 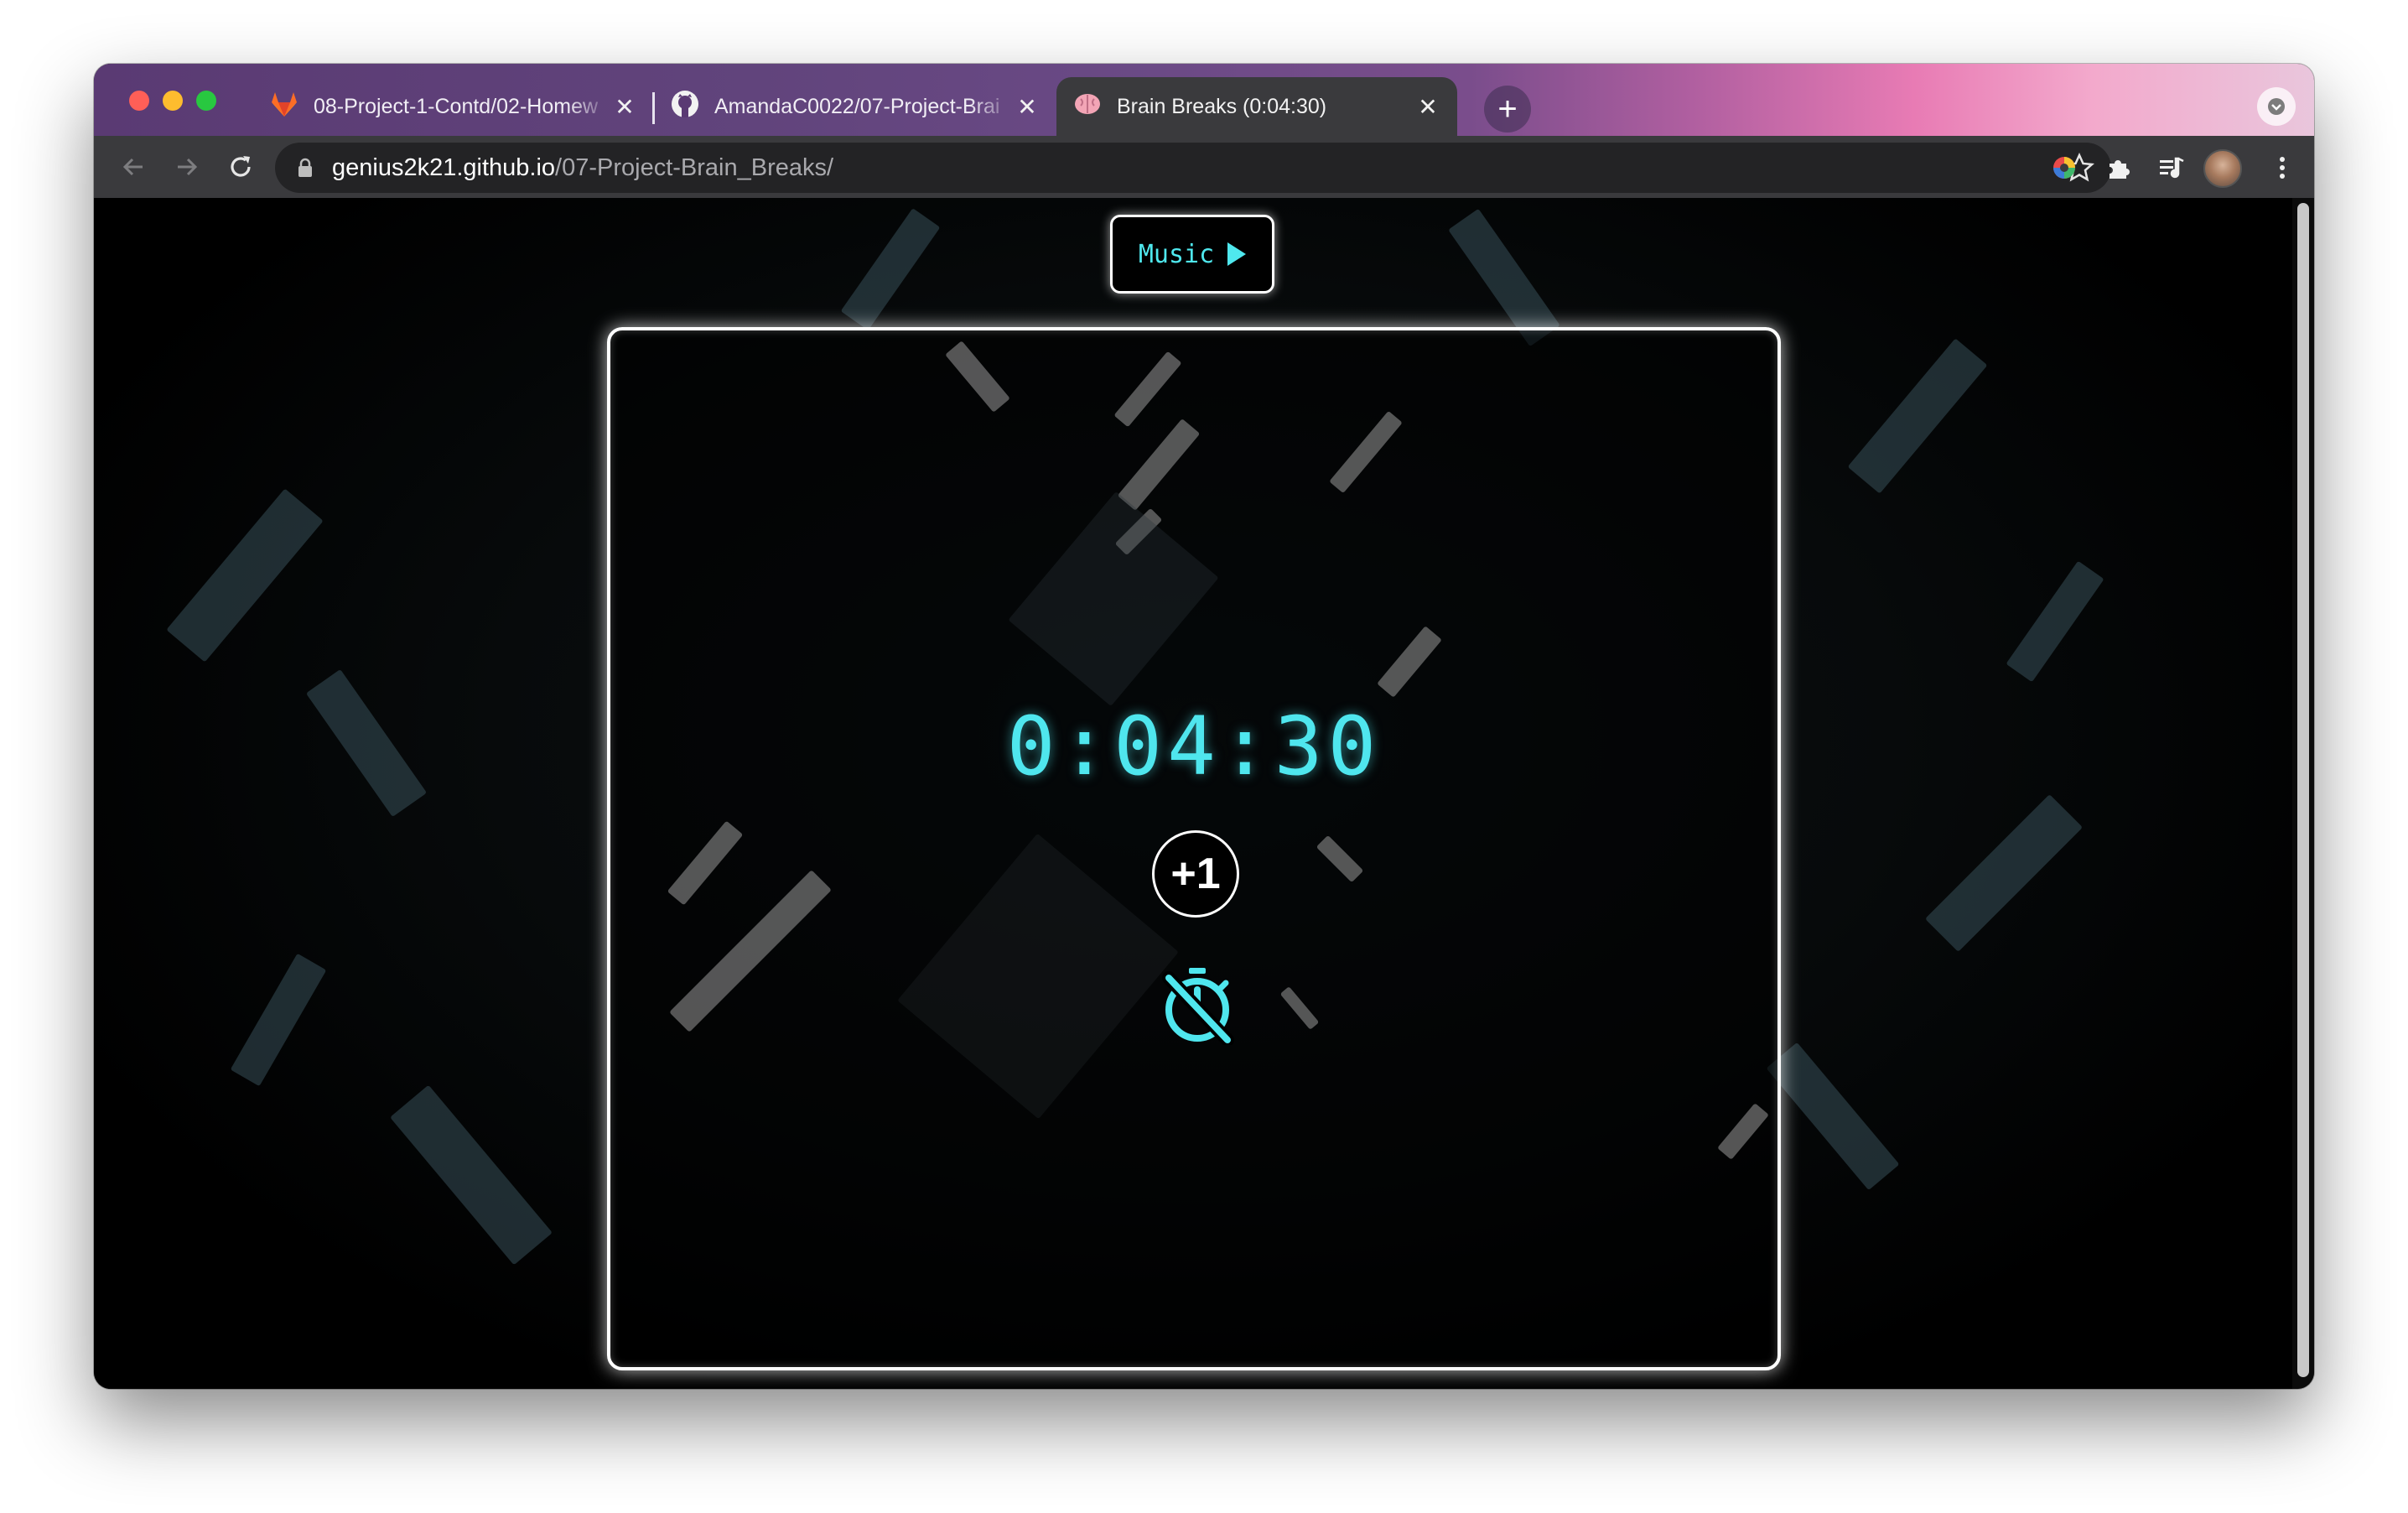 I want to click on github-icon, so click(x=685, y=107).